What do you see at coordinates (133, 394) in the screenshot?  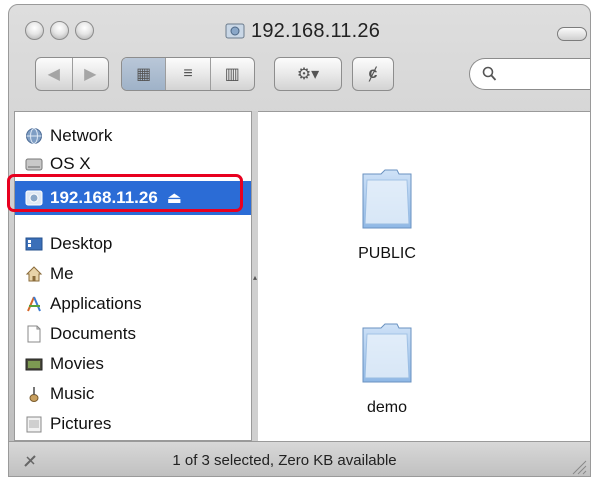 I see `sidebar-item-music: Music` at bounding box center [133, 394].